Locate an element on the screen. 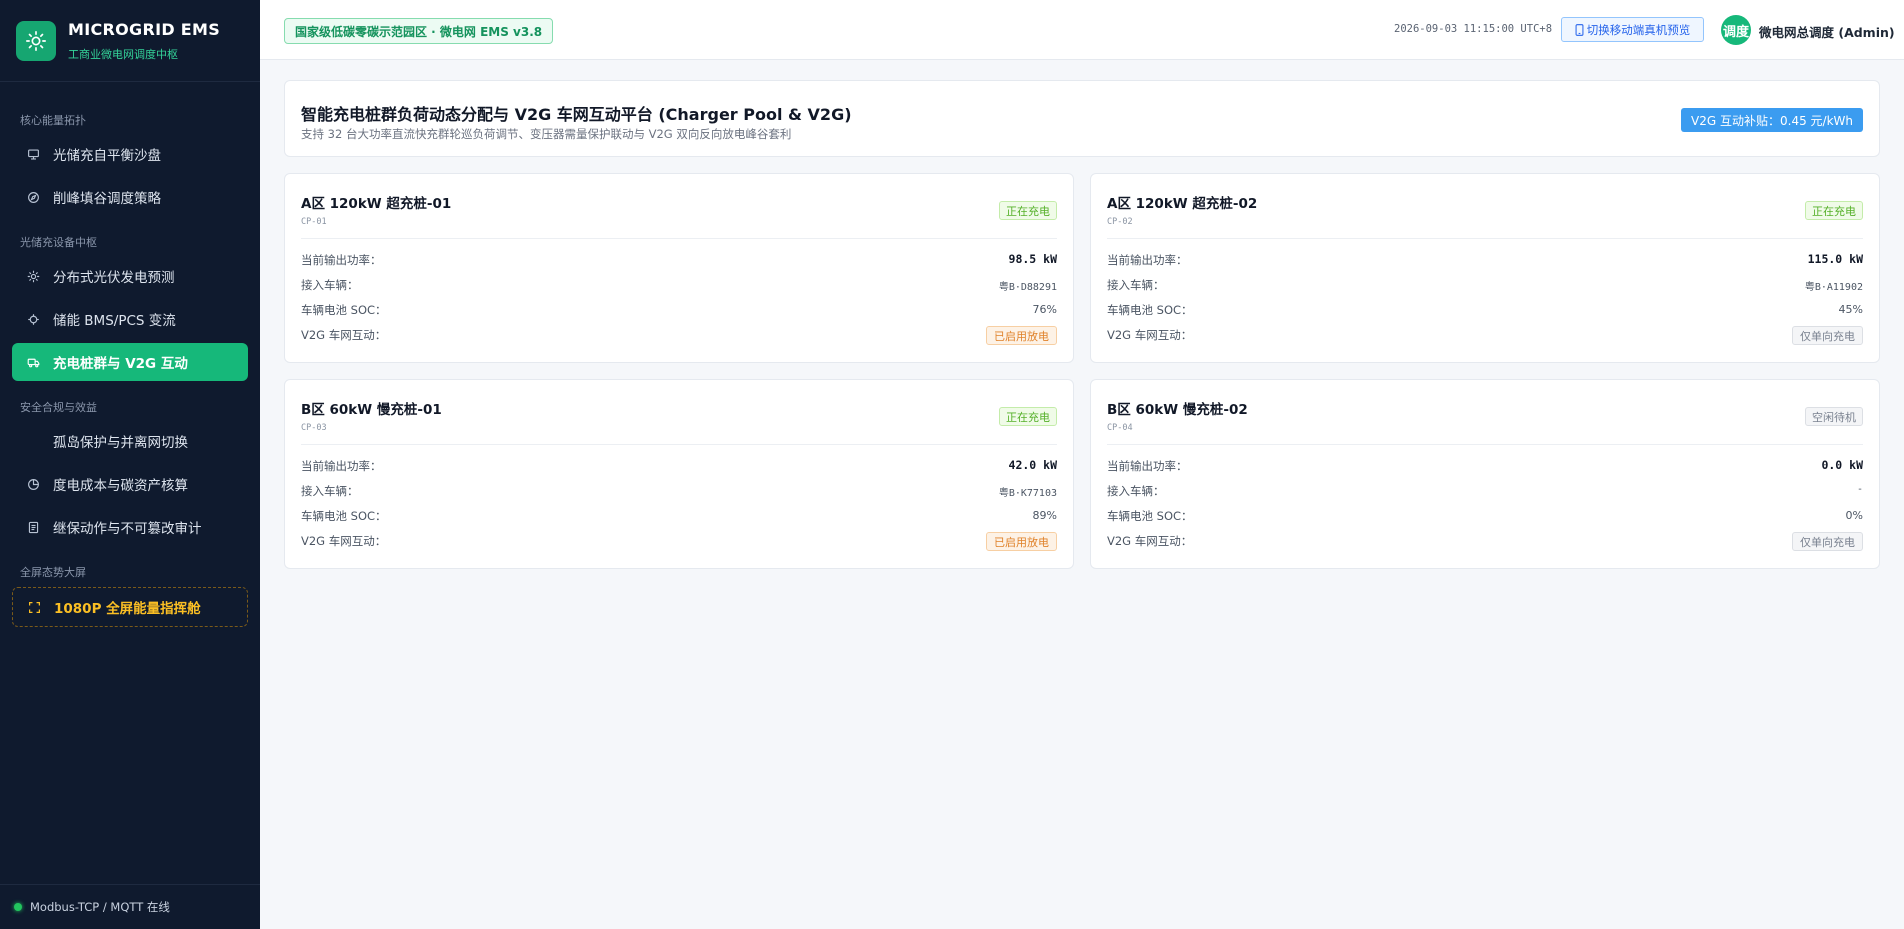  charger-name: A区 120kW 超充桩-01 is located at coordinates (376, 204).